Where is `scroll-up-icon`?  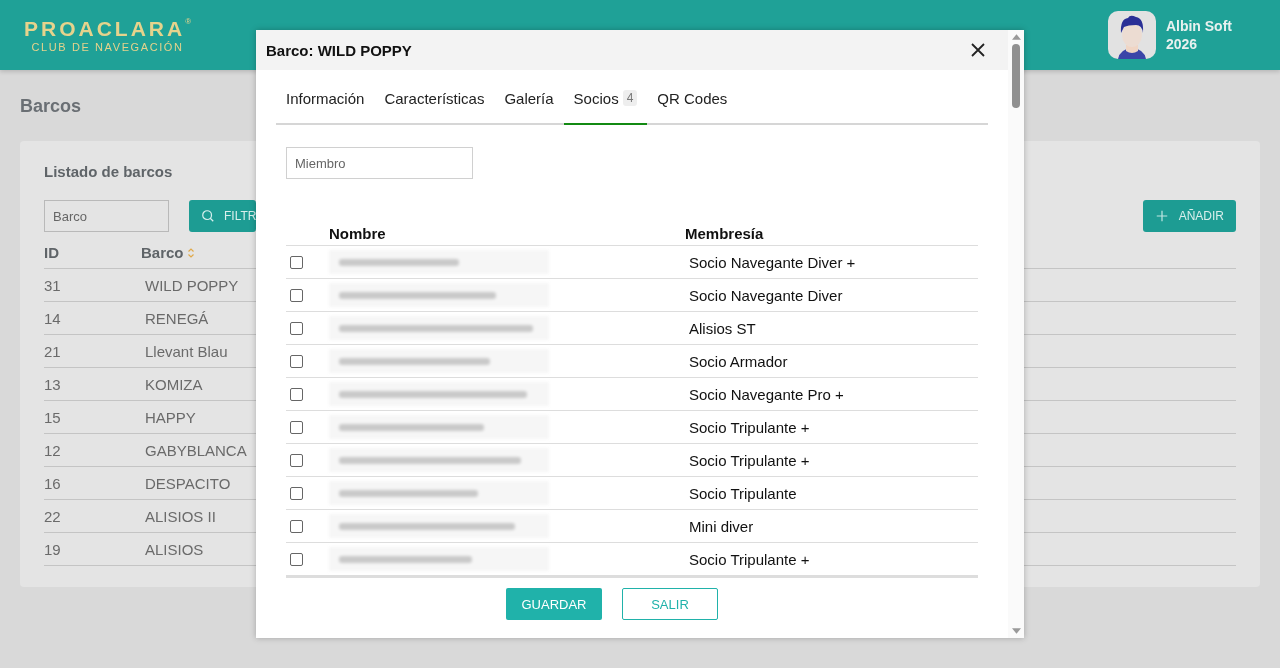 scroll-up-icon is located at coordinates (1016, 37).